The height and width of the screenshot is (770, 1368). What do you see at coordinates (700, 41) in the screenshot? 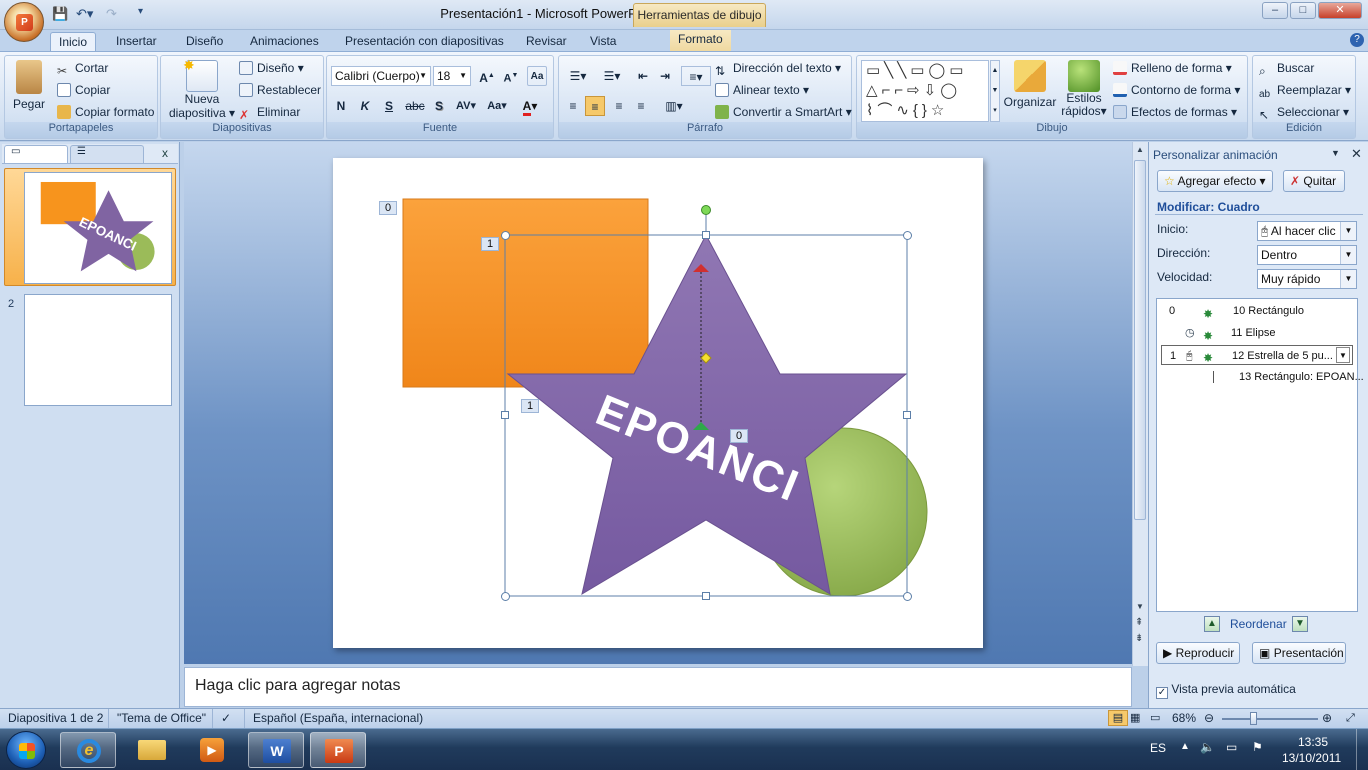
I see `tab-formato: Formato` at bounding box center [700, 41].